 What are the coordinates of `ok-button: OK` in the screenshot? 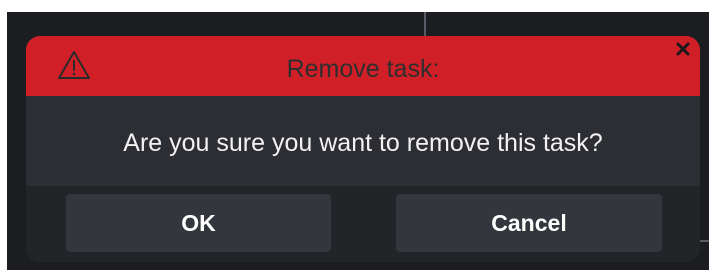 It's located at (198, 223).